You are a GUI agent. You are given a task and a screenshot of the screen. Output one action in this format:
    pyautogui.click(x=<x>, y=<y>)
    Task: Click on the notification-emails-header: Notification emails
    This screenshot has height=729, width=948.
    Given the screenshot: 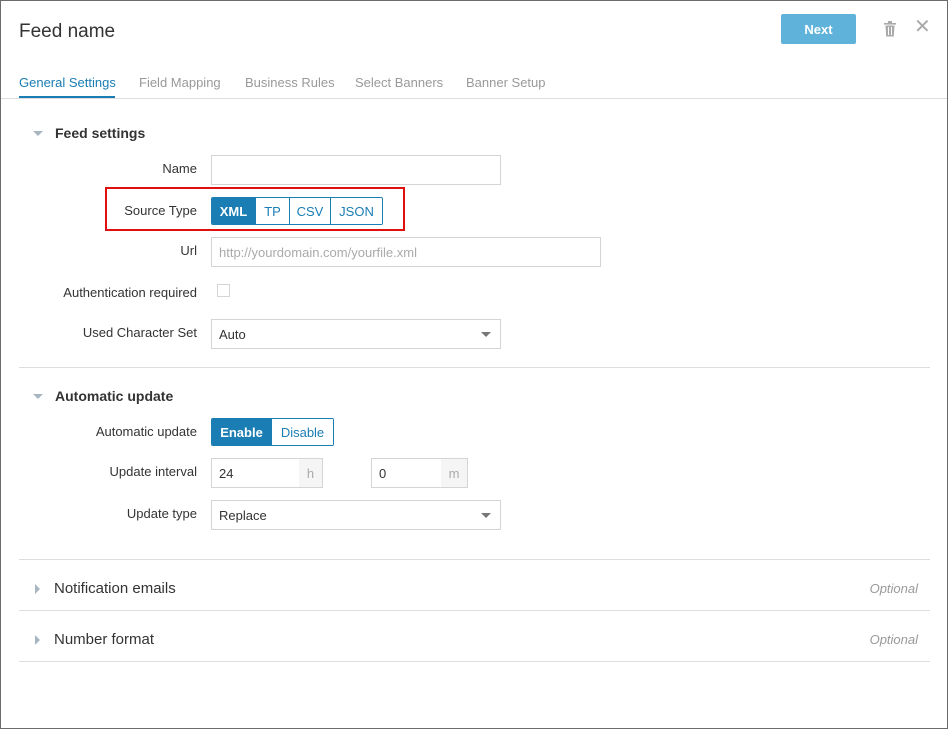 What is the action you would take?
    pyautogui.click(x=88, y=588)
    